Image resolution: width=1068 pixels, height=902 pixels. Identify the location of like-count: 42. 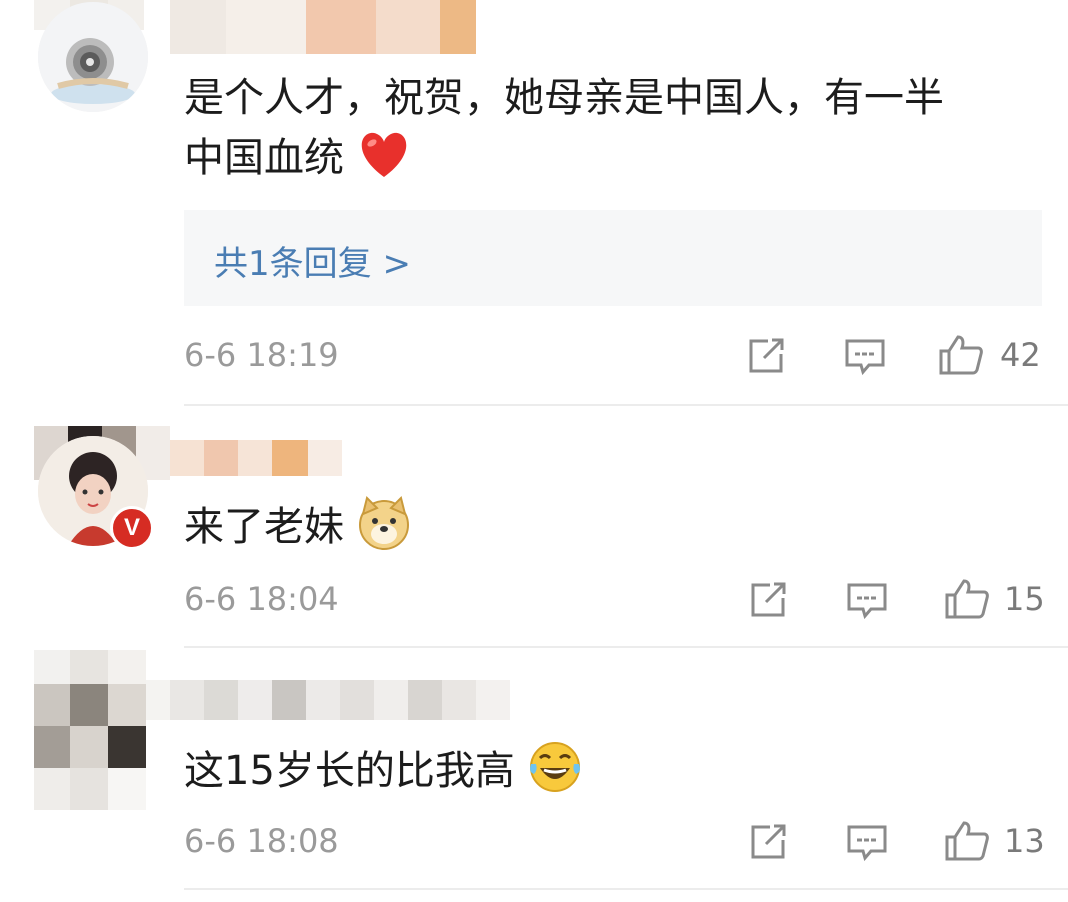
(1020, 355).